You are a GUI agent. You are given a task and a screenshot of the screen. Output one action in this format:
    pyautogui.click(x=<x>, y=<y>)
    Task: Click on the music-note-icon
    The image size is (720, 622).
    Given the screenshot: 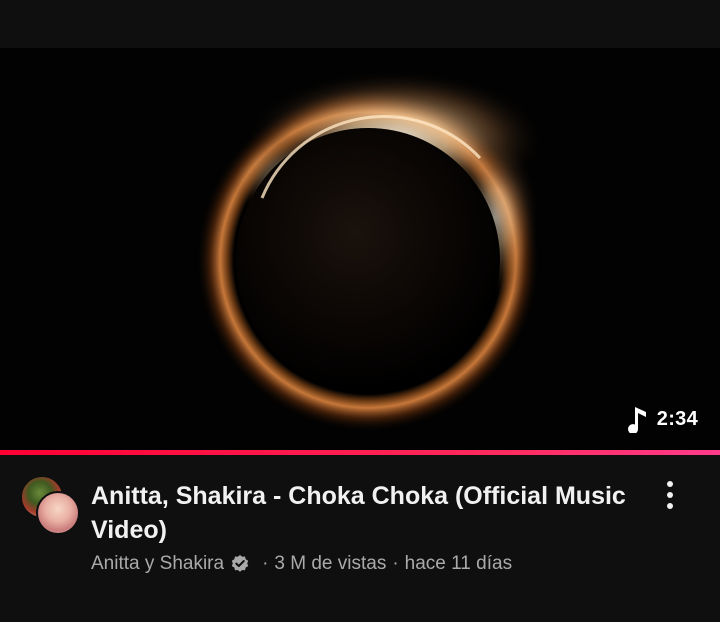 What is the action you would take?
    pyautogui.click(x=636, y=420)
    